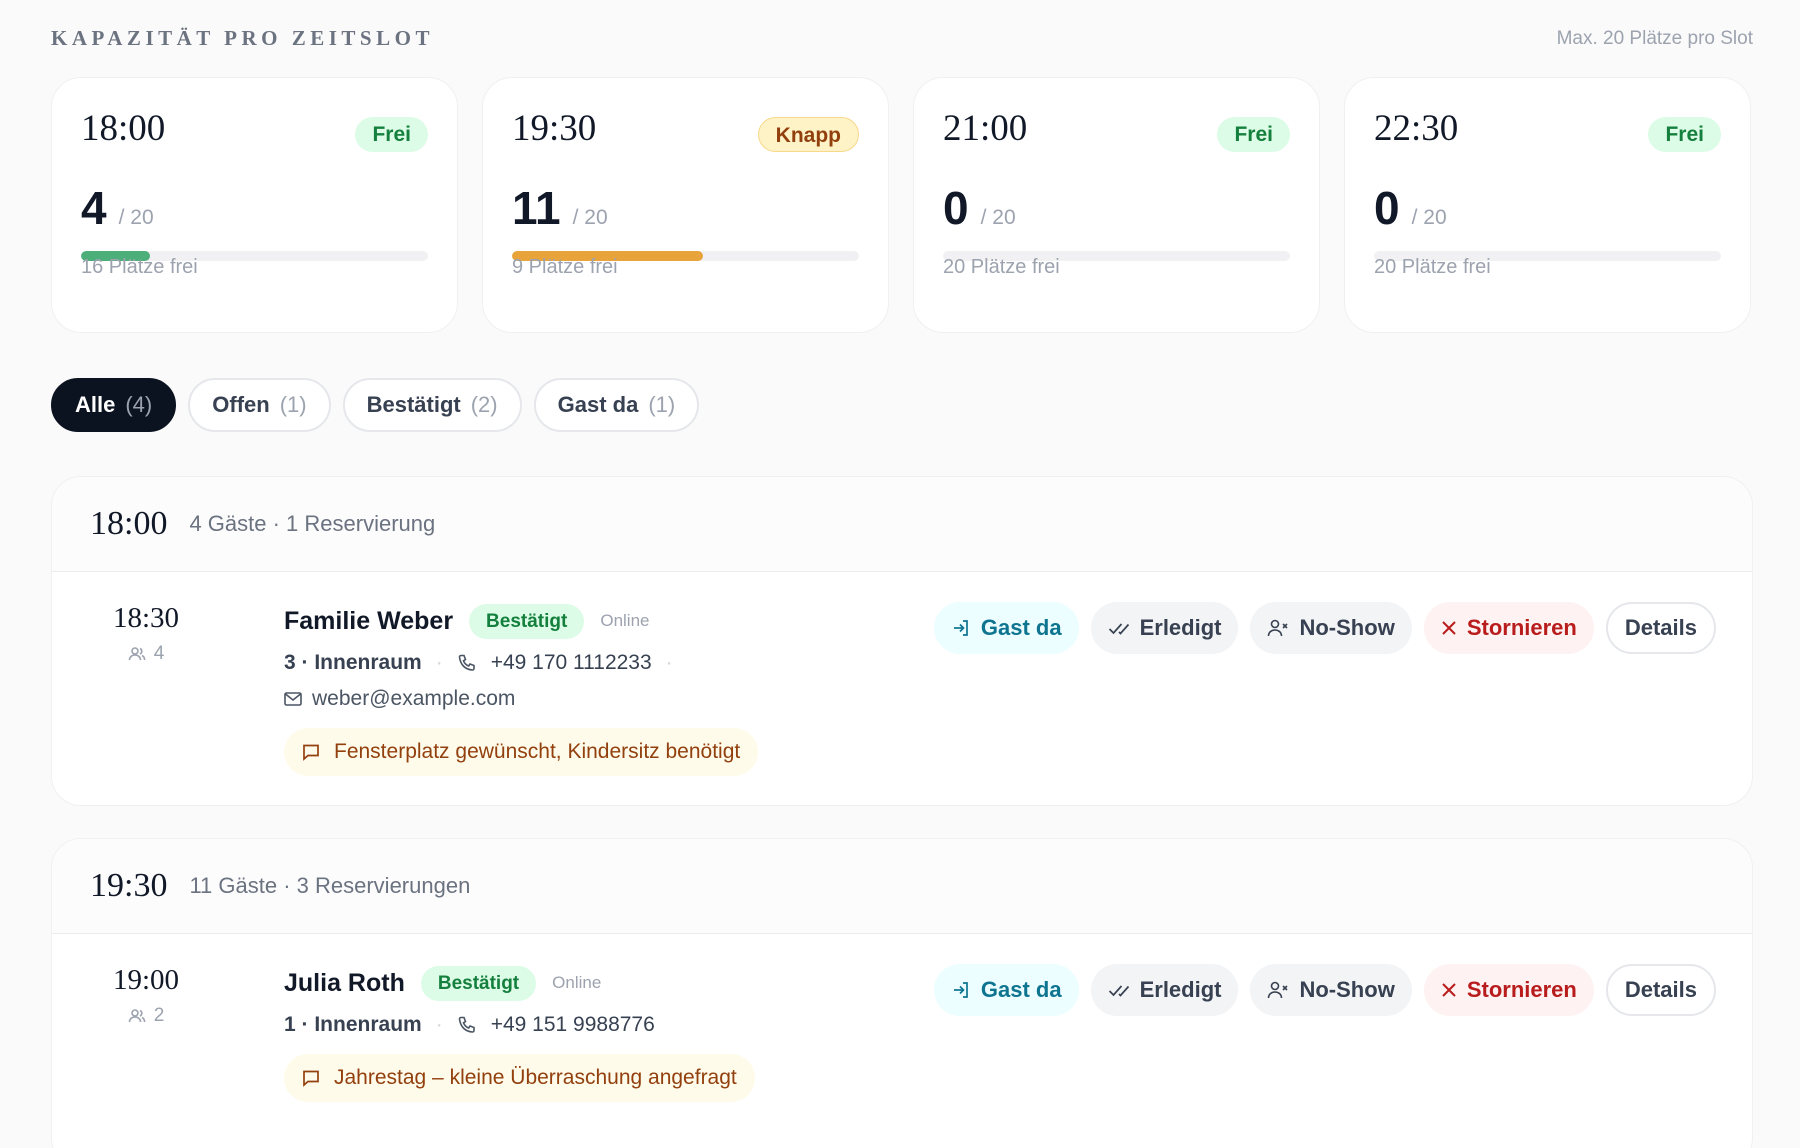 The width and height of the screenshot is (1800, 1148). What do you see at coordinates (484, 404) in the screenshot?
I see `filter-count: (2)` at bounding box center [484, 404].